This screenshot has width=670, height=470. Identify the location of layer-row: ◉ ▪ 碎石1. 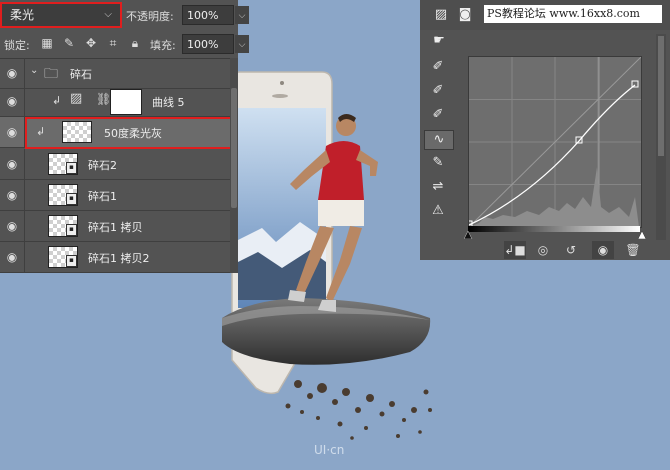
(119, 195).